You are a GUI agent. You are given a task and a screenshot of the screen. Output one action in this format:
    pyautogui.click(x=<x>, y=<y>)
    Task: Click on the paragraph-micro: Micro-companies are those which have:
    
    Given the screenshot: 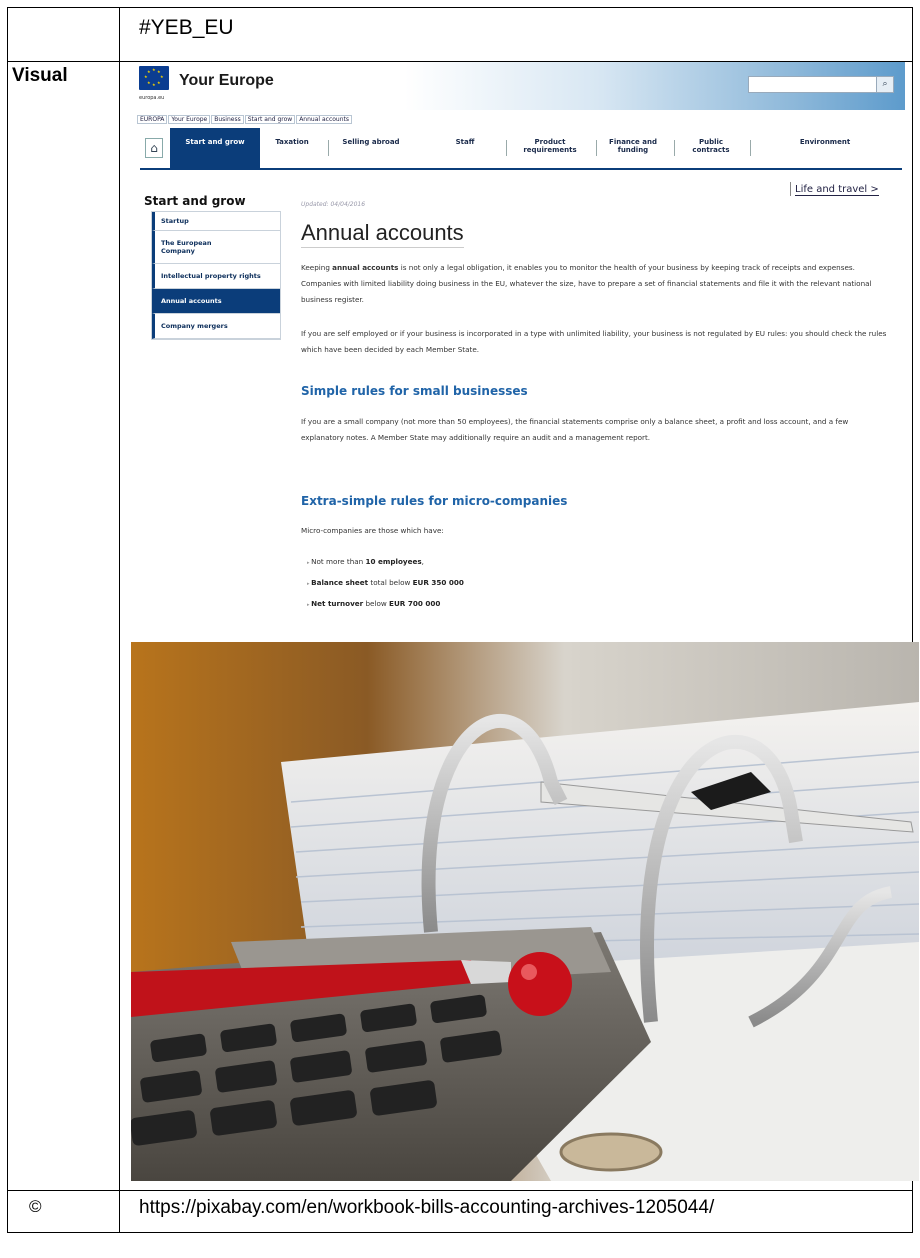 What is the action you would take?
    pyautogui.click(x=372, y=530)
    